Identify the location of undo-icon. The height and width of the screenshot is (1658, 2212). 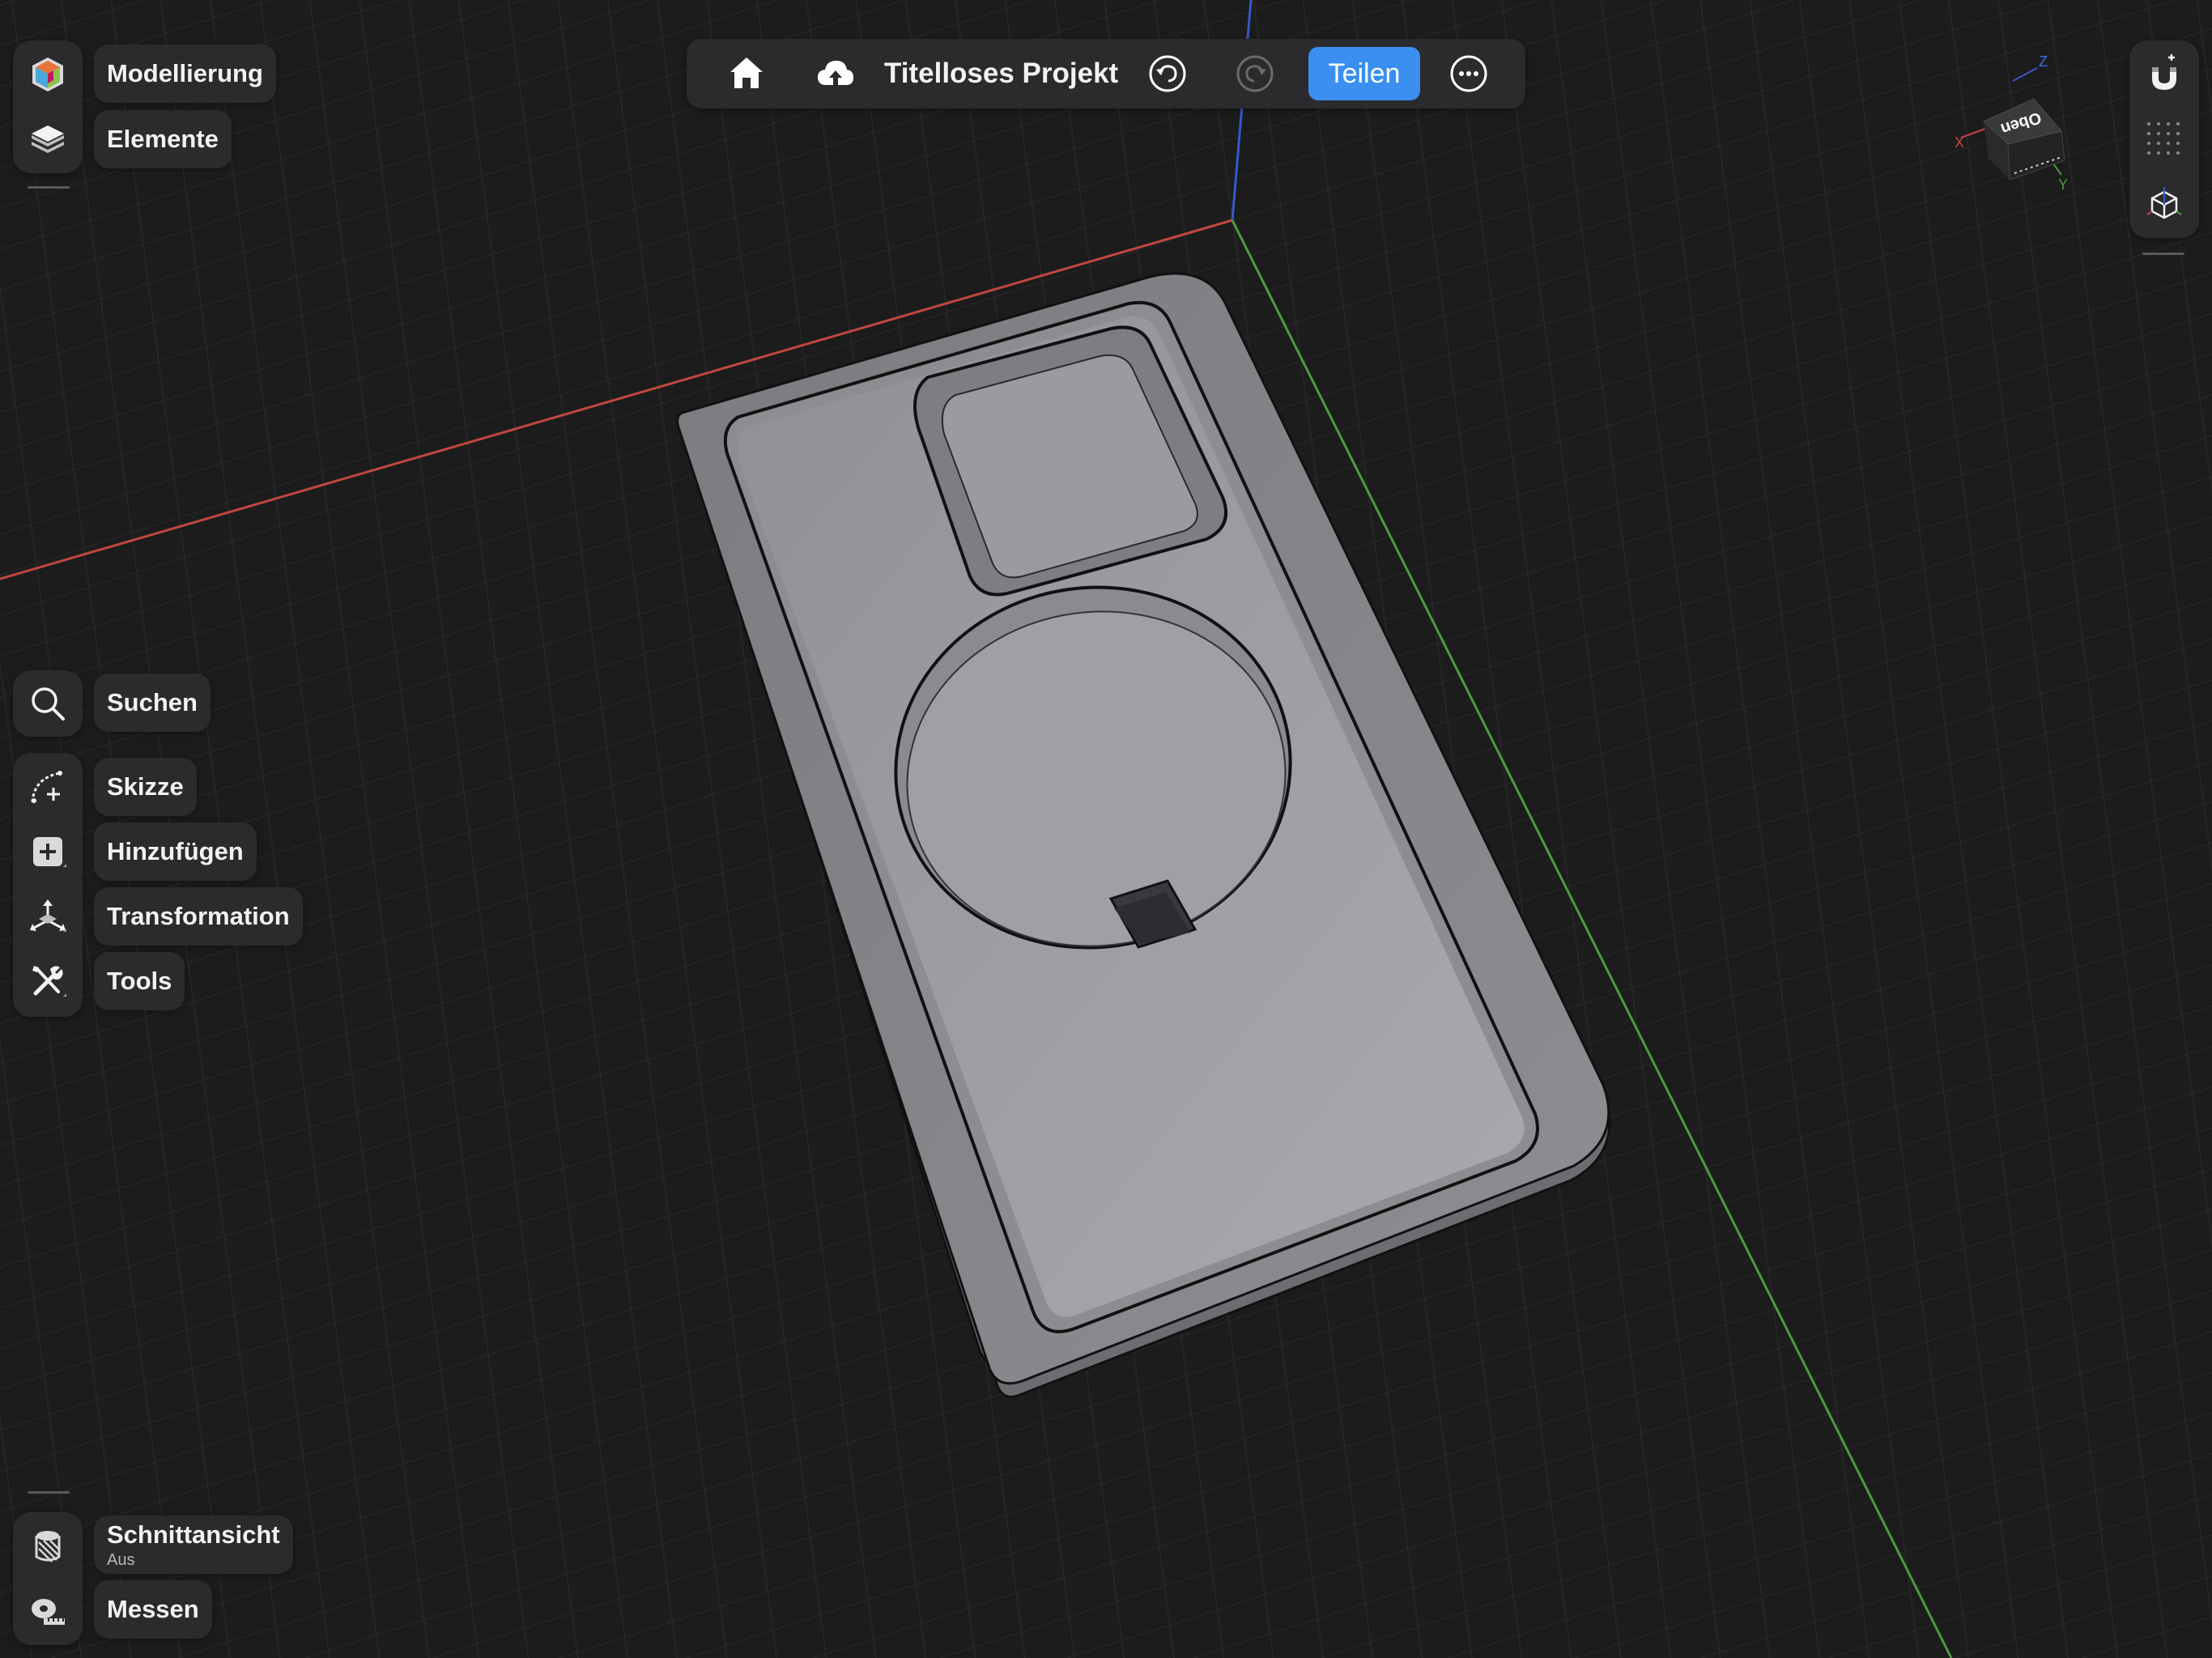
(1168, 73).